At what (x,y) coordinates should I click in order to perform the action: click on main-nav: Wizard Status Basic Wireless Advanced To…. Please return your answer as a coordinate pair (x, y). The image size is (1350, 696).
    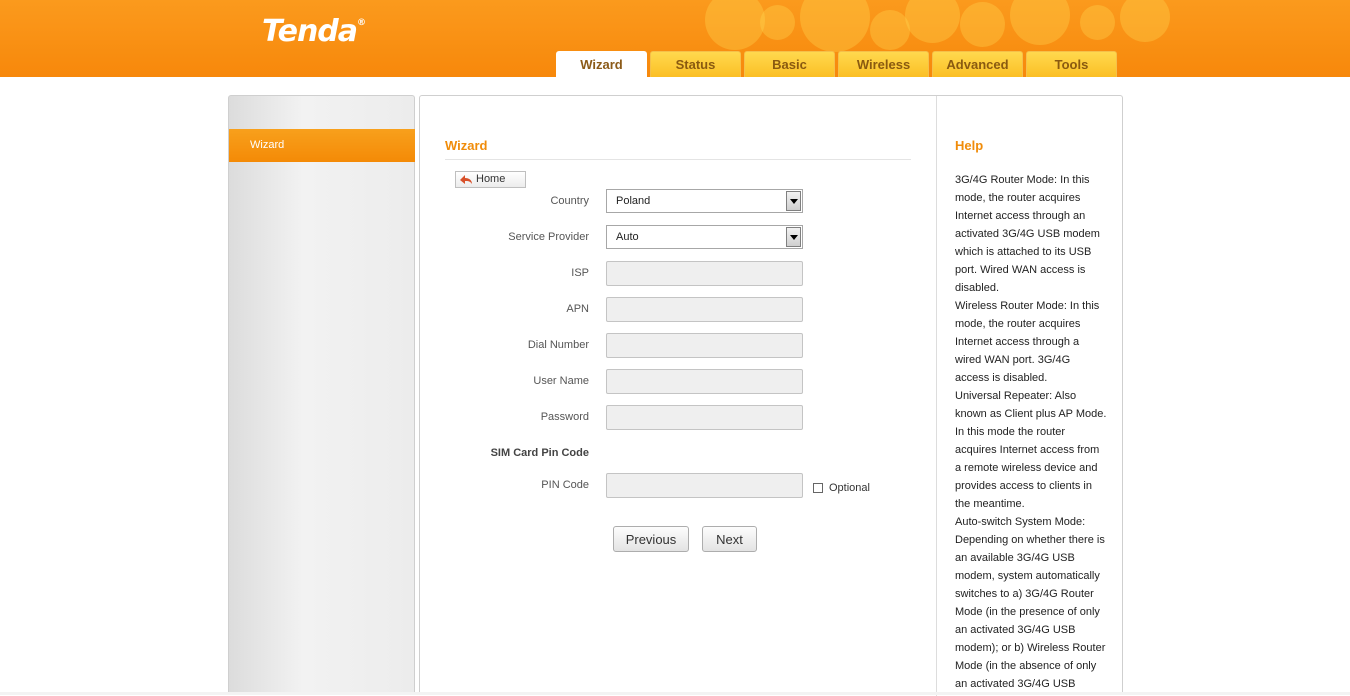
    Looking at the image, I should click on (836, 64).